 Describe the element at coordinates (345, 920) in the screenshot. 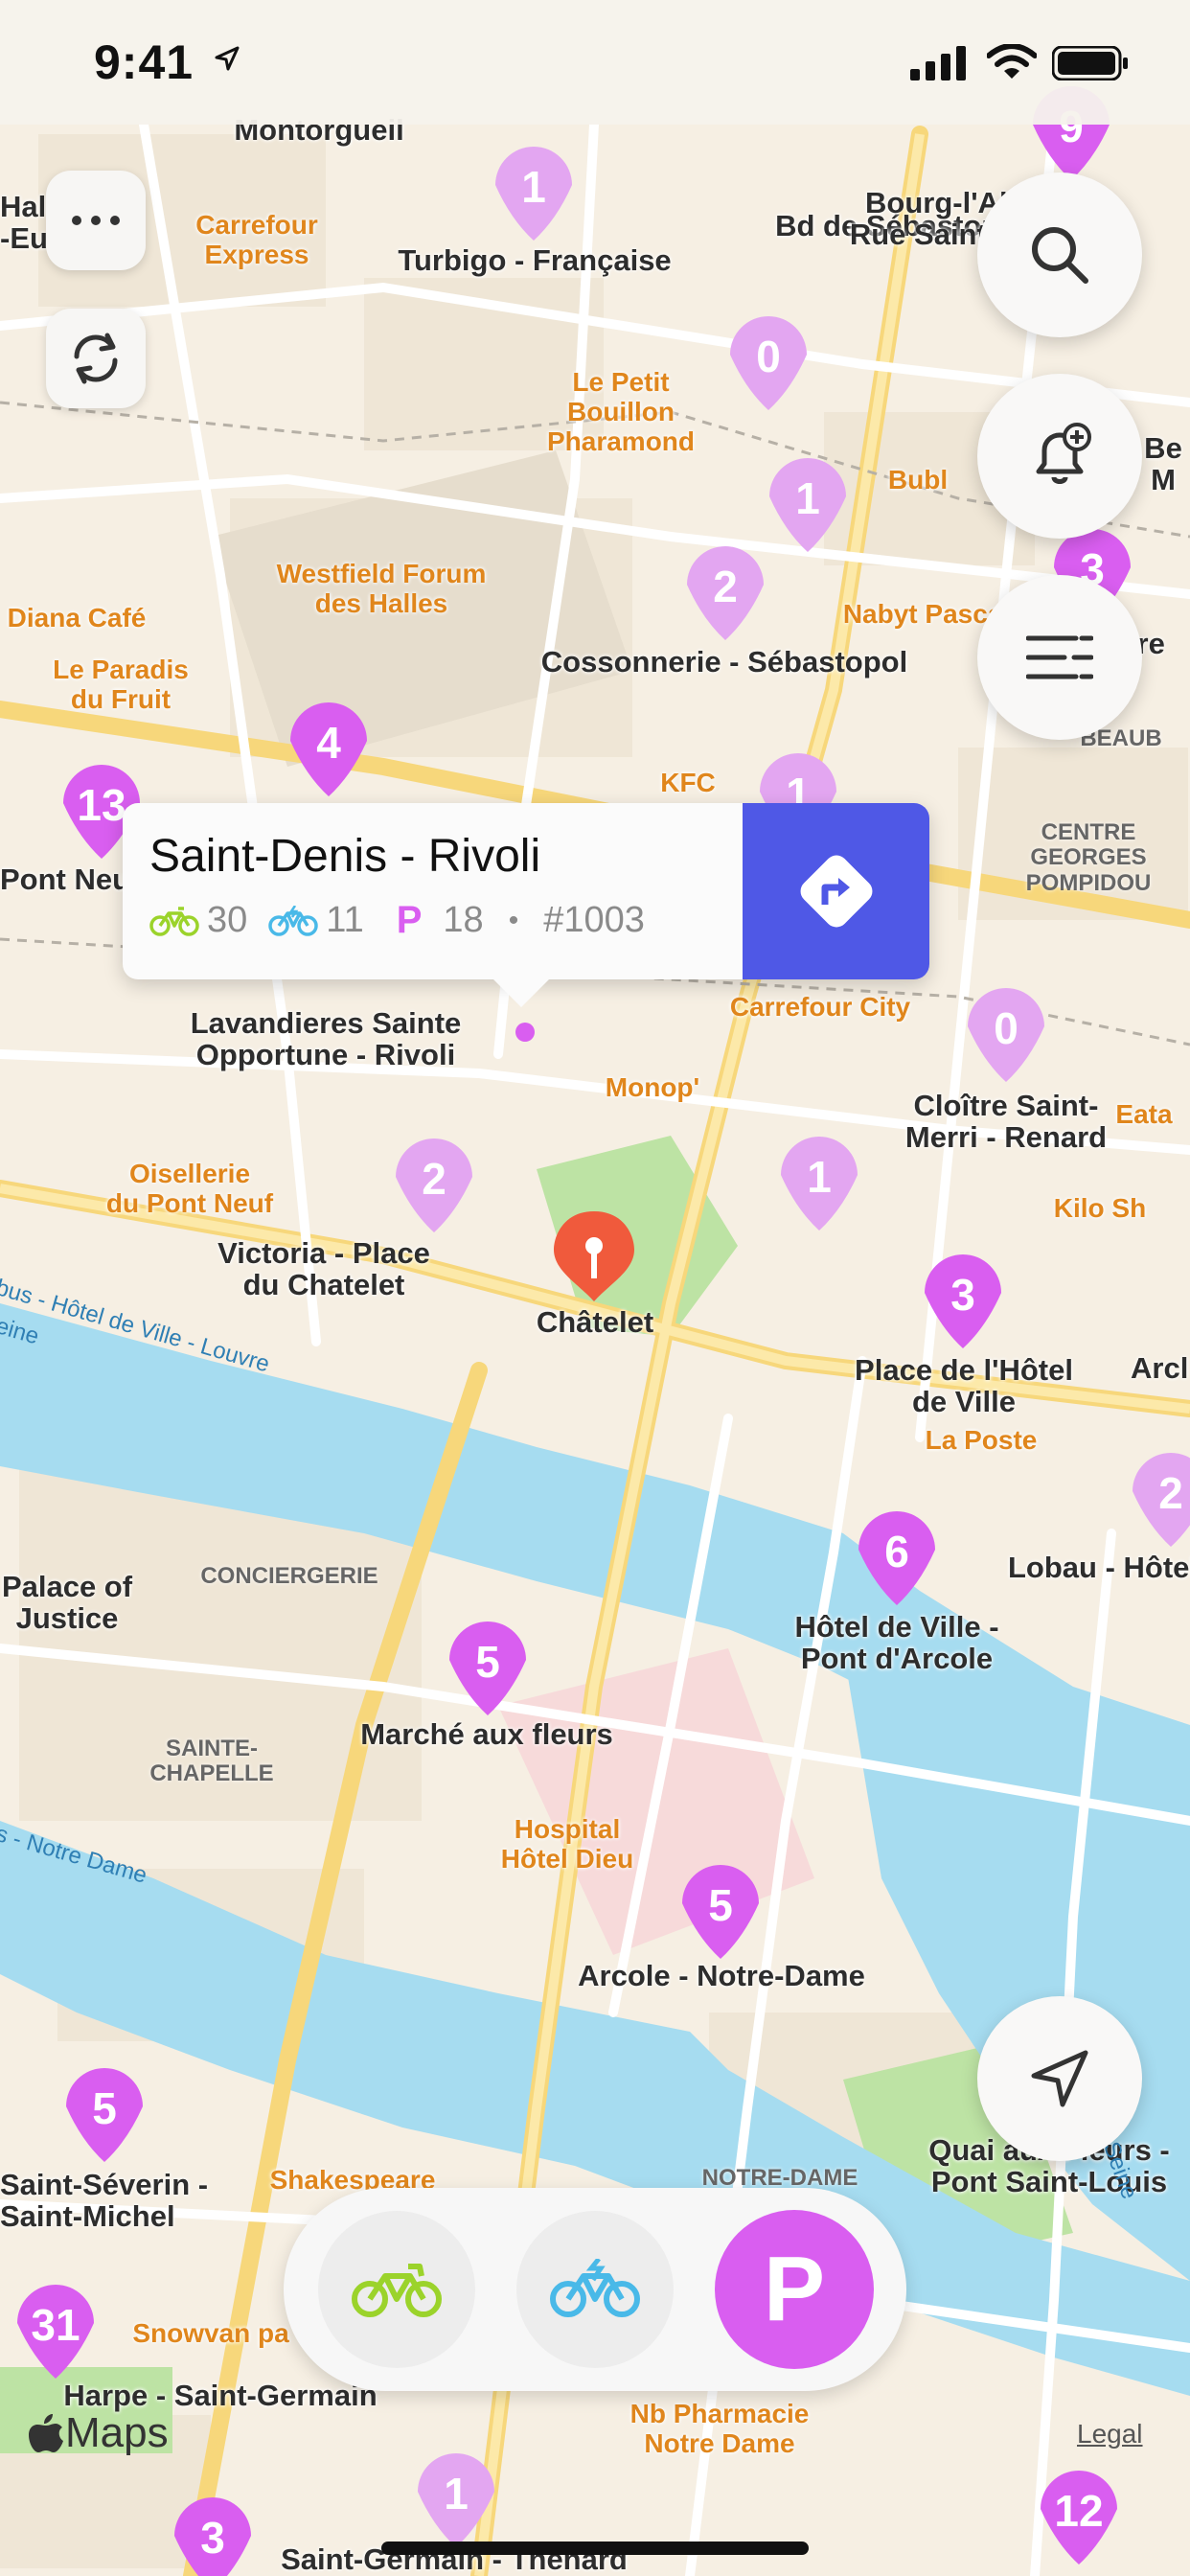

I see `ebikes-count: 11` at that location.